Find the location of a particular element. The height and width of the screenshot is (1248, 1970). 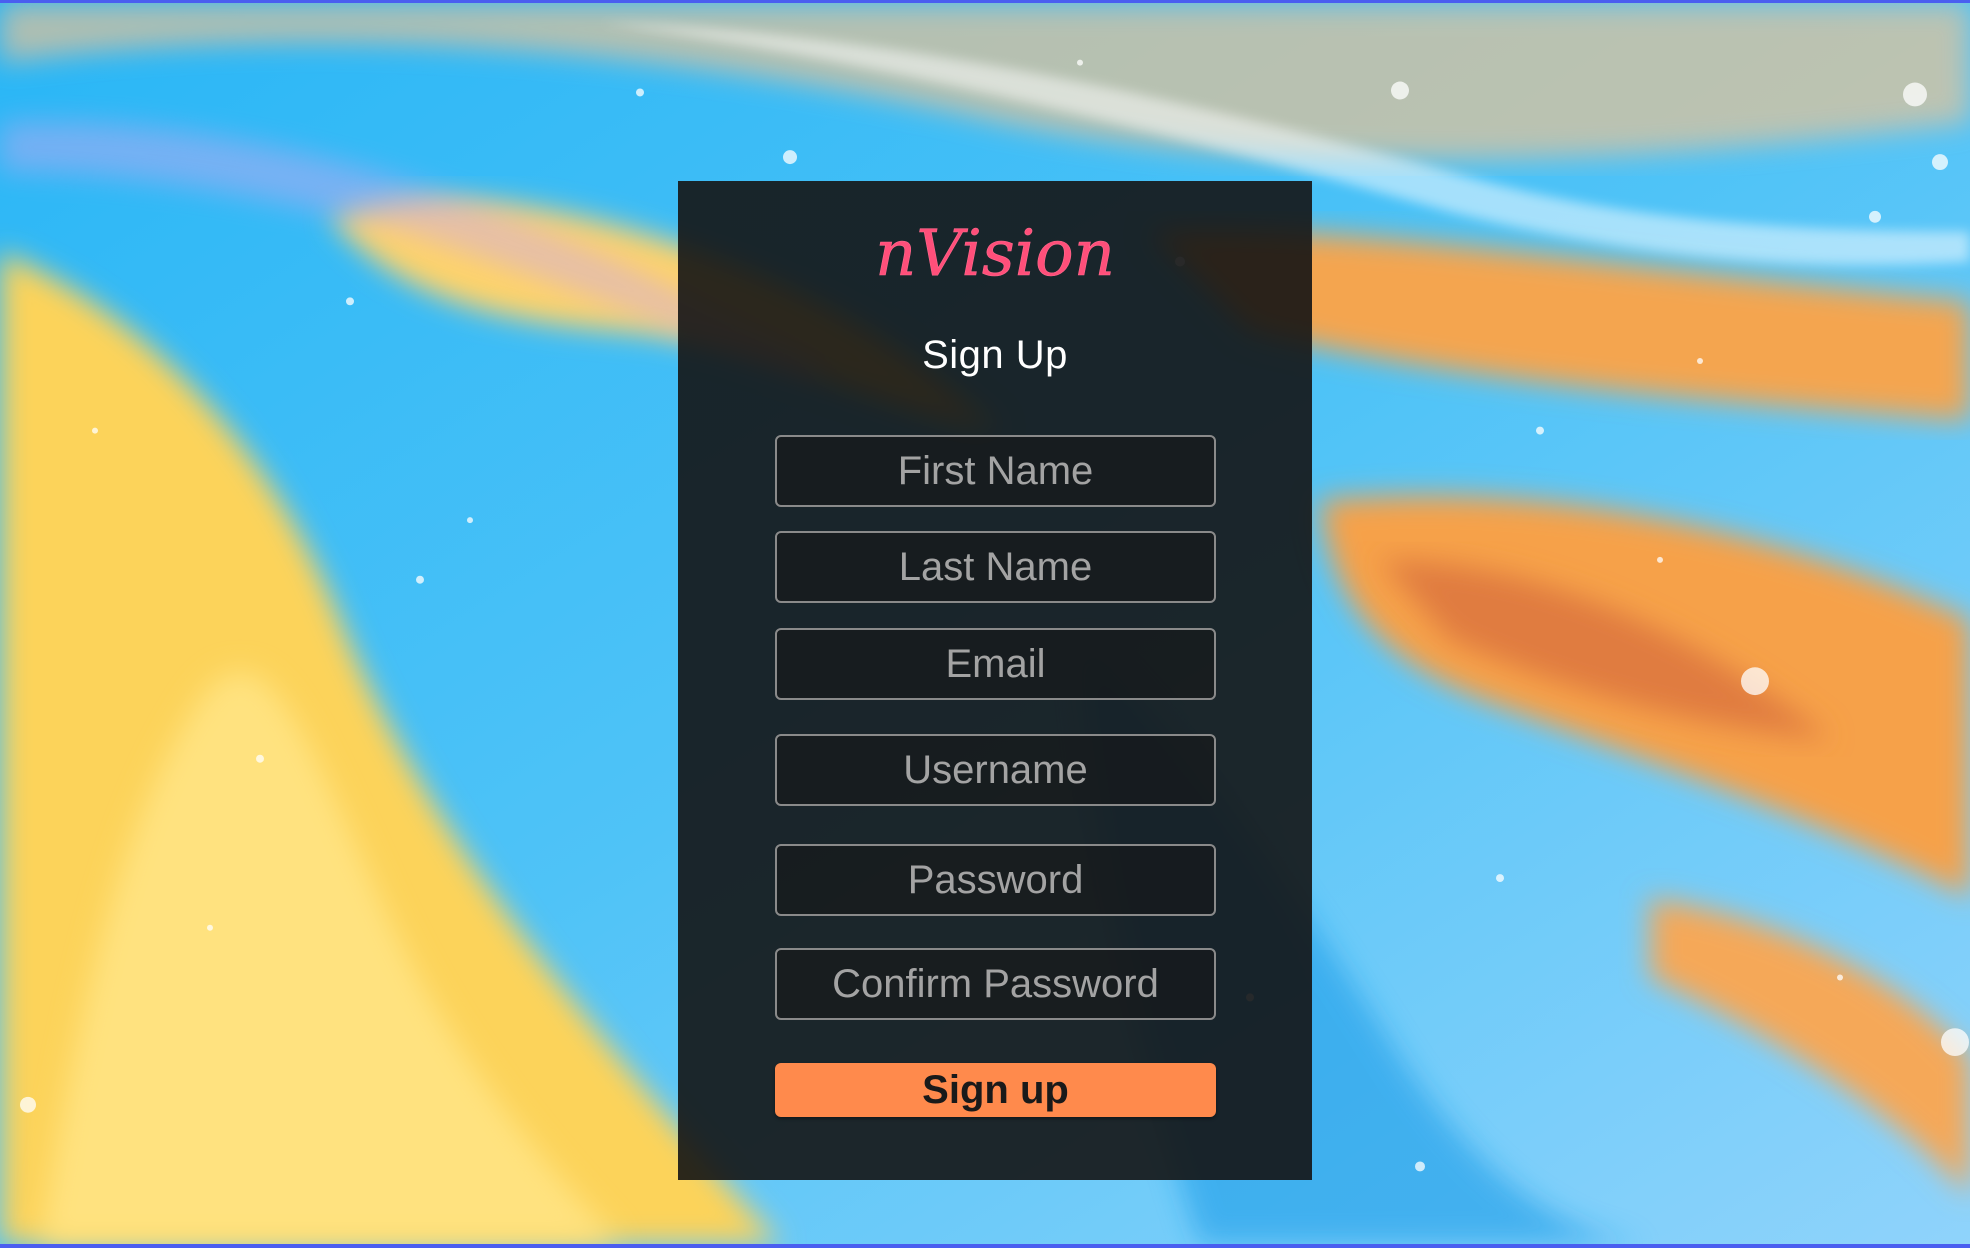

brand-logo: nVision is located at coordinates (995, 258).